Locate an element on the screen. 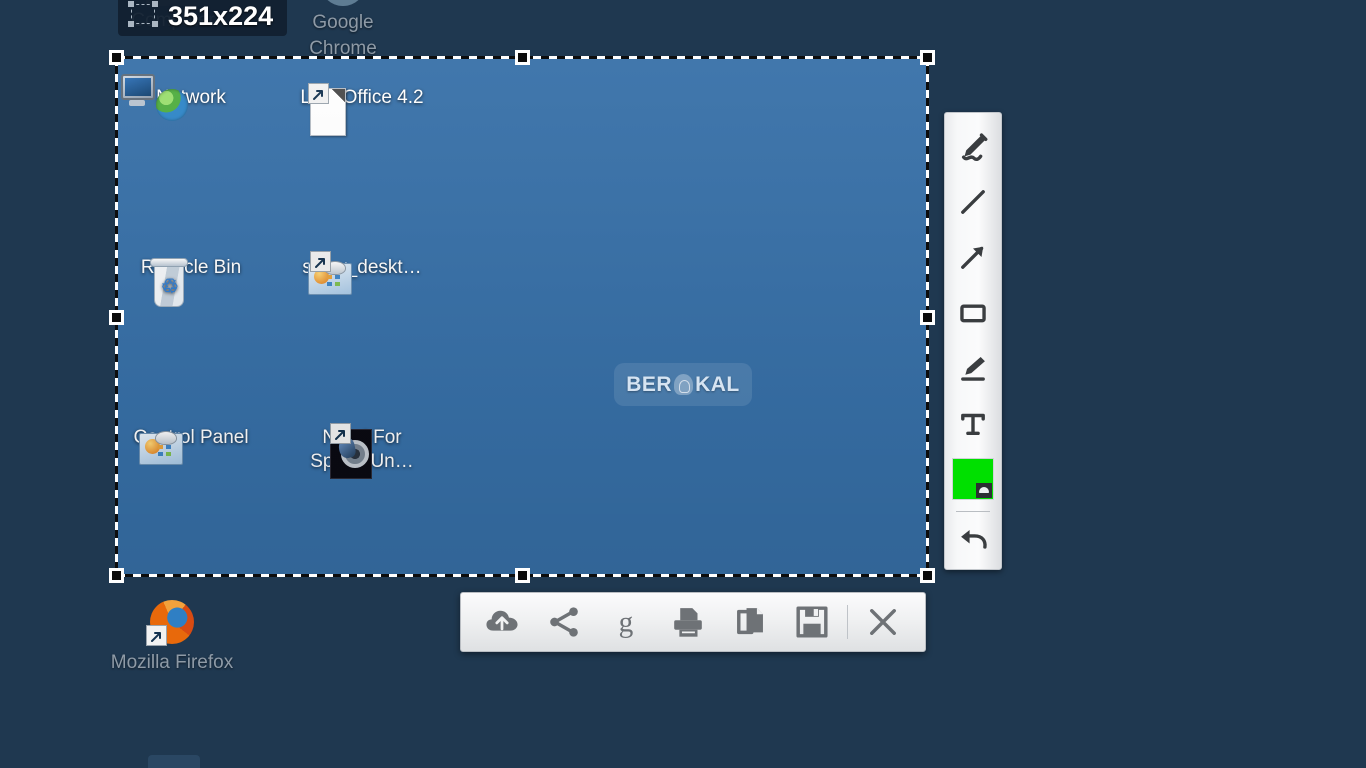  freehand-pencil-tool is located at coordinates (973, 146).